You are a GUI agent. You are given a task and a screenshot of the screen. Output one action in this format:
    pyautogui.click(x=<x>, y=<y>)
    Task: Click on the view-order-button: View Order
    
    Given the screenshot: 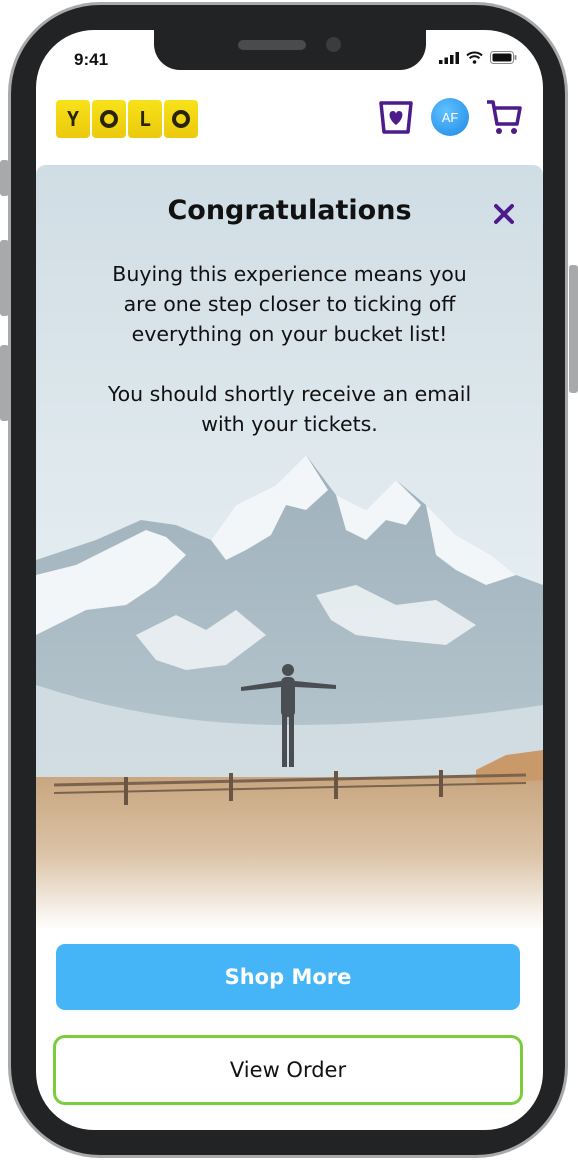 What is the action you would take?
    pyautogui.click(x=288, y=1070)
    